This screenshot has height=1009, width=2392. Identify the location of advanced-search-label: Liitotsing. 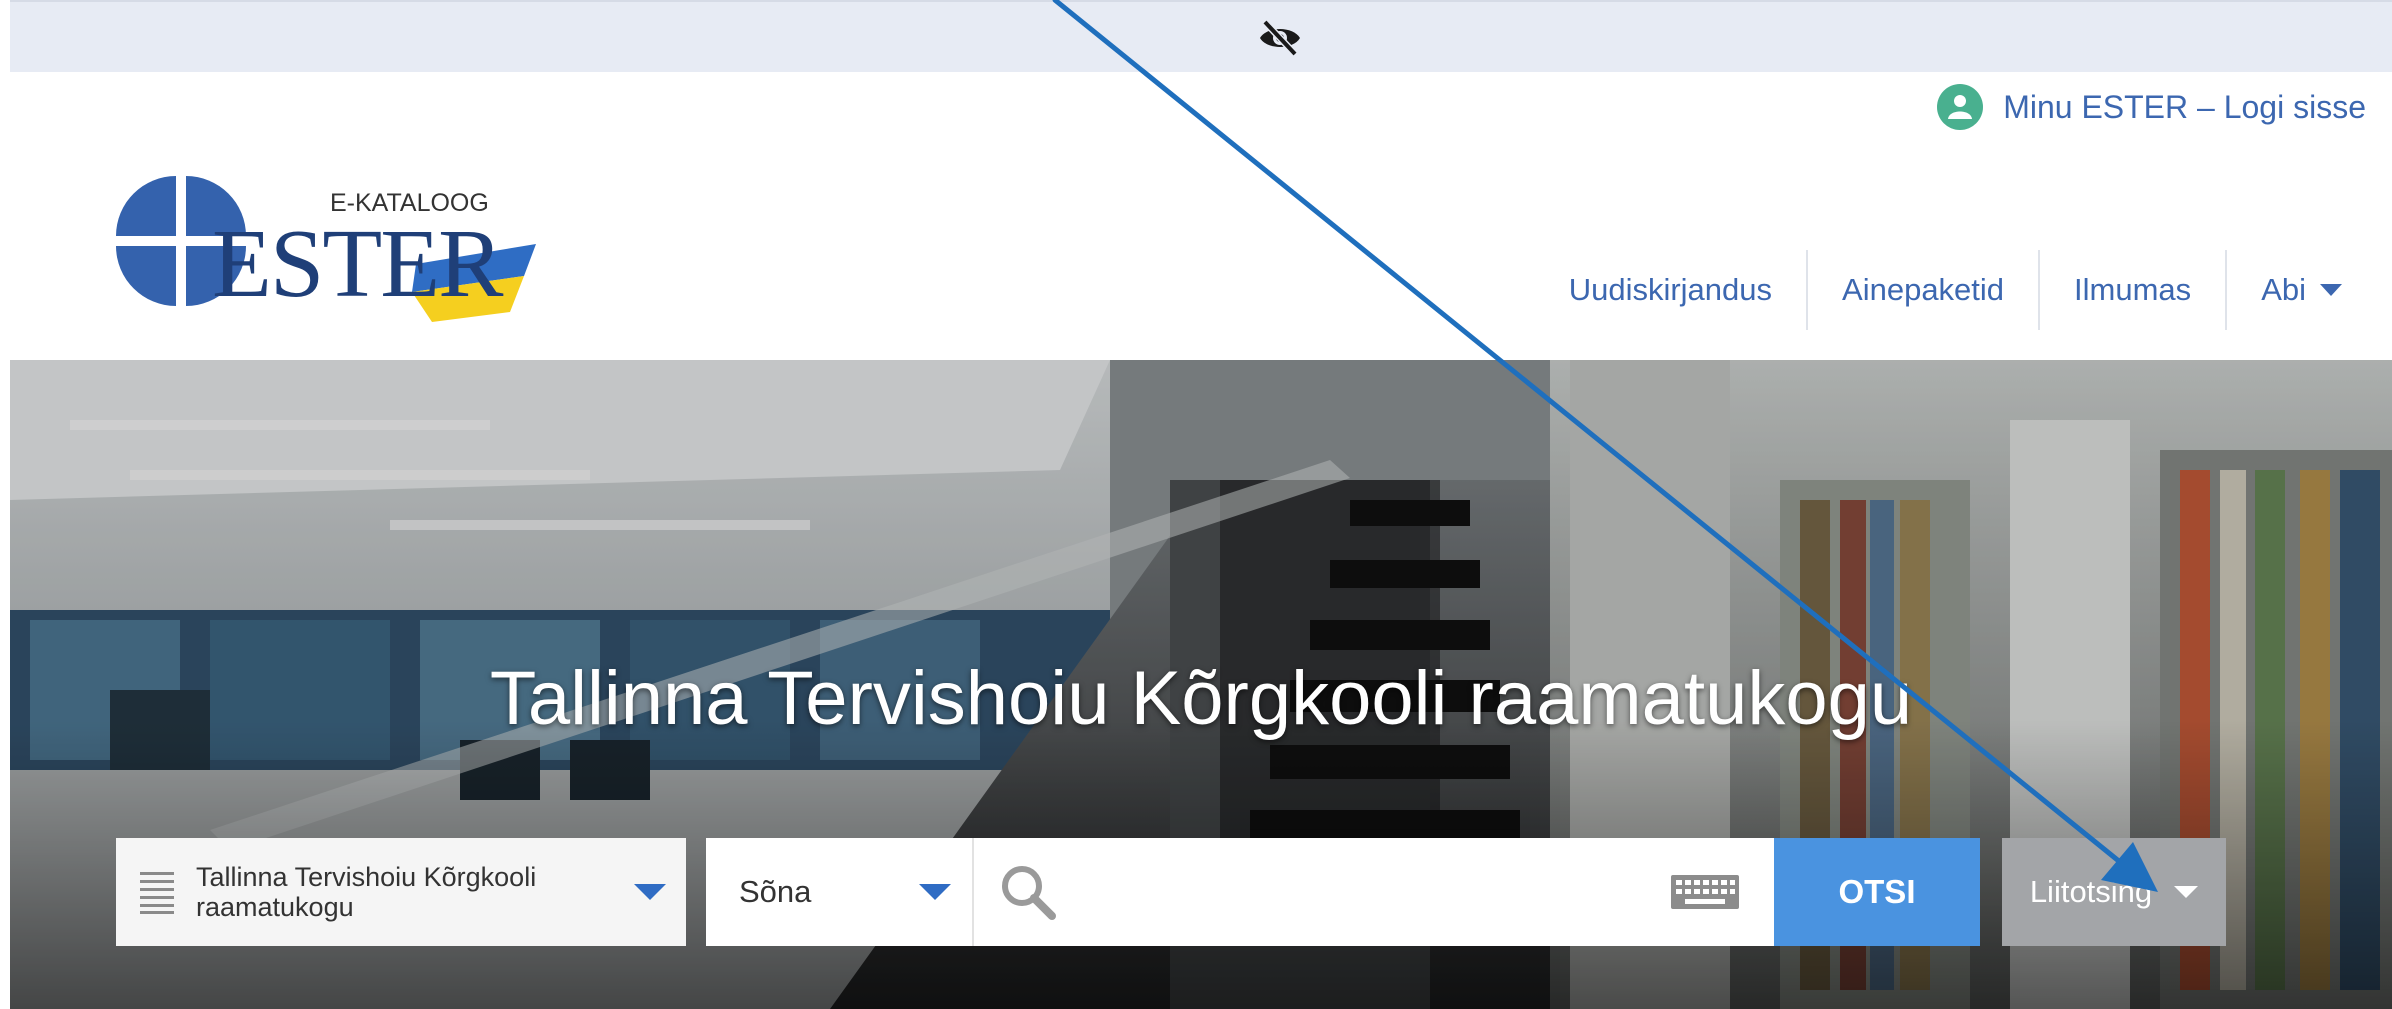
(2091, 891).